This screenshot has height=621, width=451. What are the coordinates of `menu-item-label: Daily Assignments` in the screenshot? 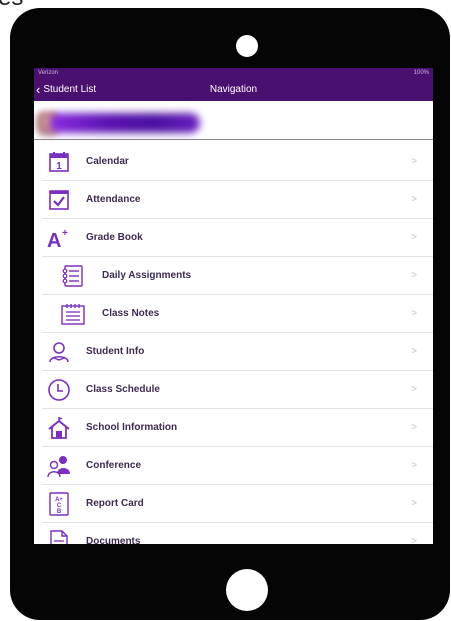 It's located at (147, 275).